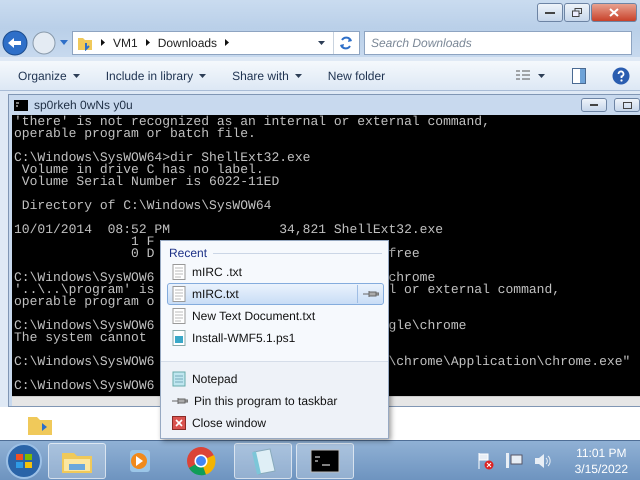  Describe the element at coordinates (229, 230) in the screenshot. I see `console-text: 10/01/2014 08:52 PM 34,821 ShellExt32.exe` at that location.